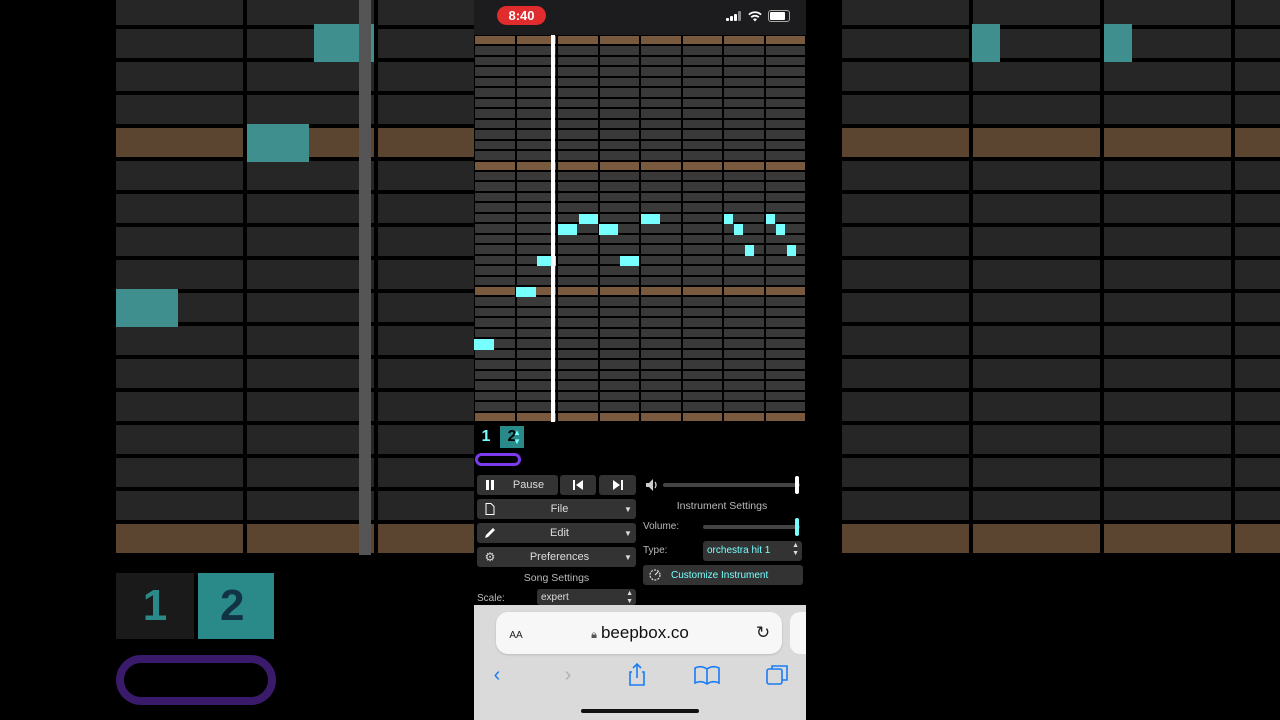 This screenshot has height=720, width=1280. Describe the element at coordinates (797, 485) in the screenshot. I see `master-volume-knob` at that location.